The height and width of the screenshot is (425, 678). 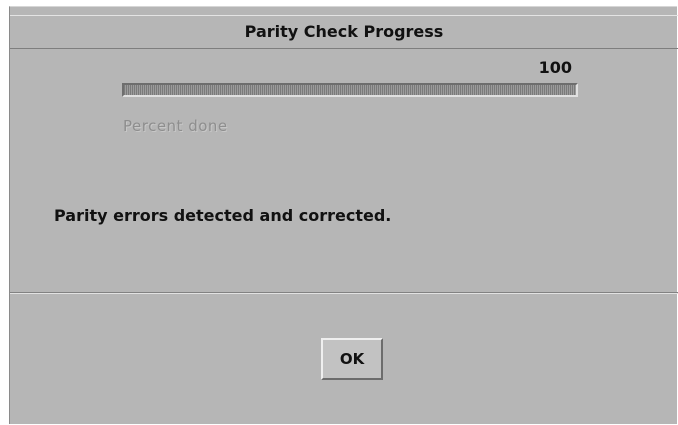 What do you see at coordinates (344, 32) in the screenshot?
I see `dialog-title: Parity Check Progress` at bounding box center [344, 32].